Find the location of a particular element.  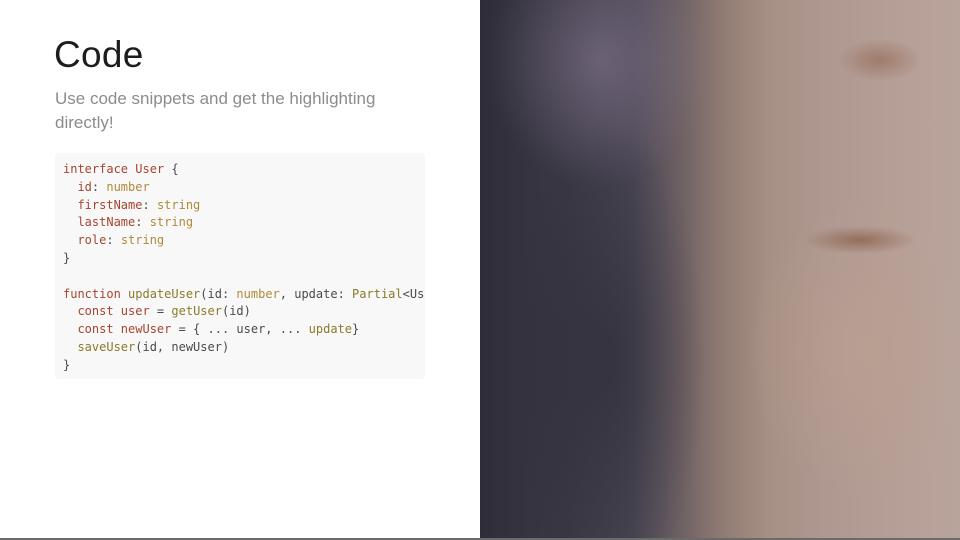

code-token: <User>) { is located at coordinates (413, 293).